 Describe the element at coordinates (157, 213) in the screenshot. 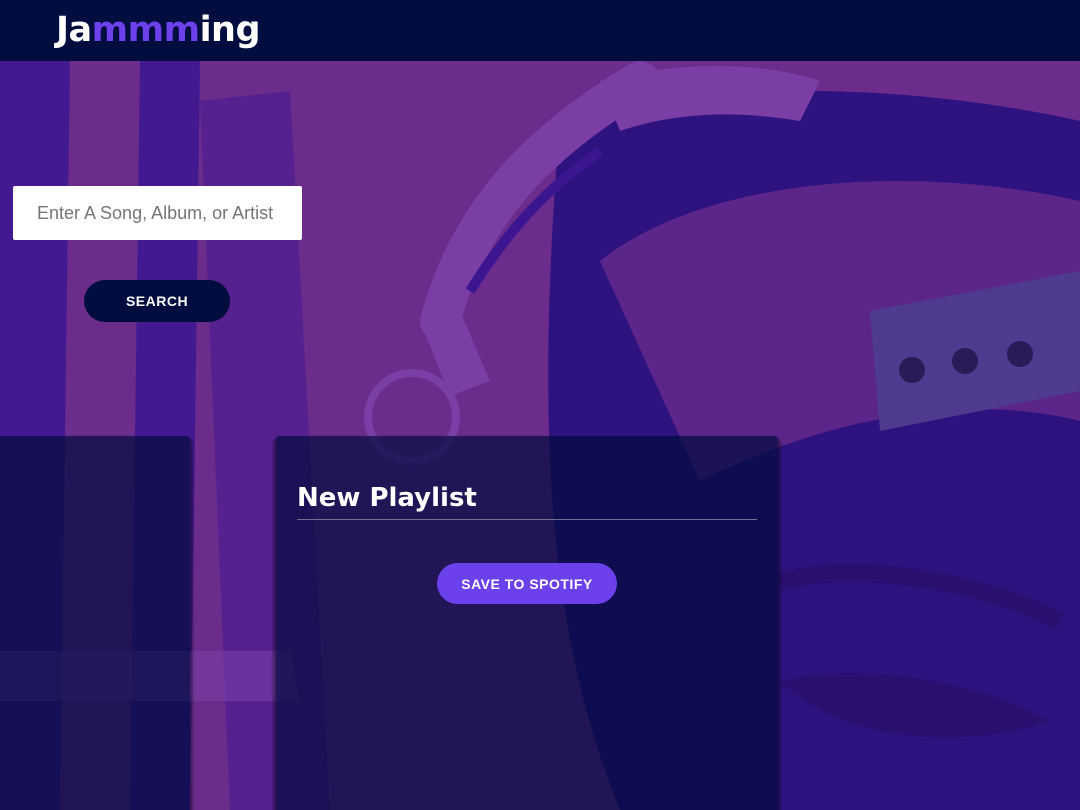

I see `search-input` at that location.